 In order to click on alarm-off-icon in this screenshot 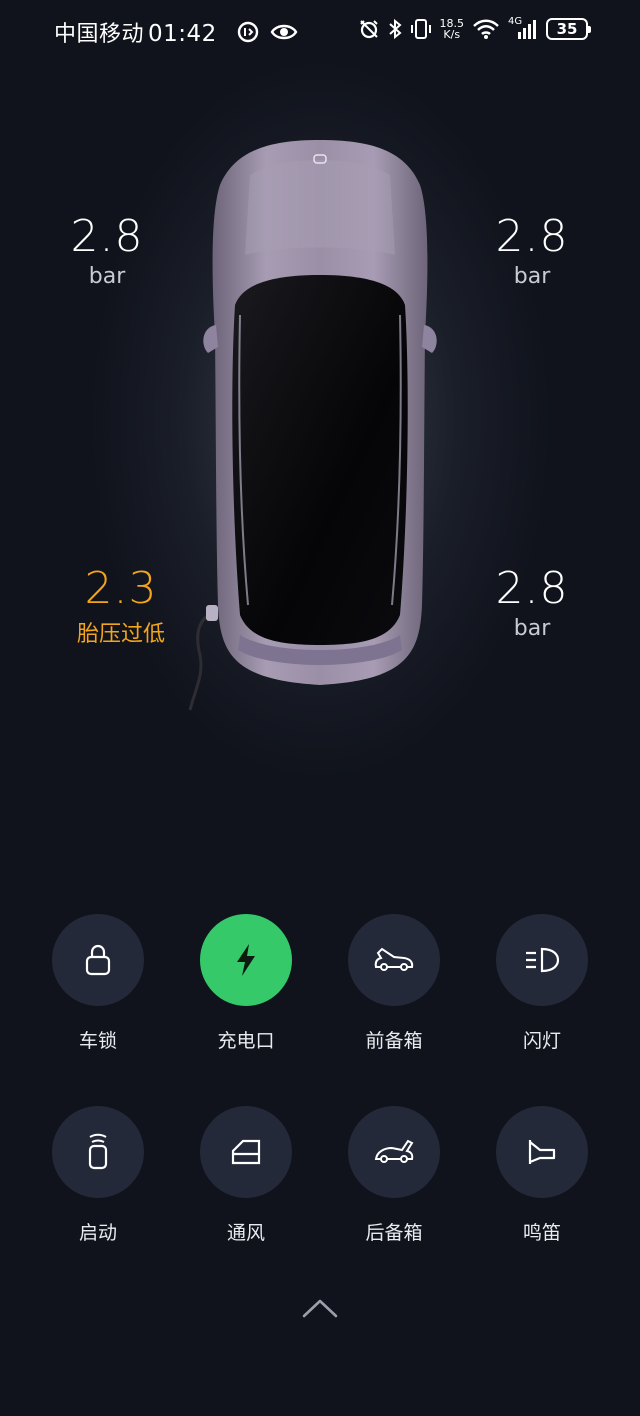, I will do `click(368, 29)`.